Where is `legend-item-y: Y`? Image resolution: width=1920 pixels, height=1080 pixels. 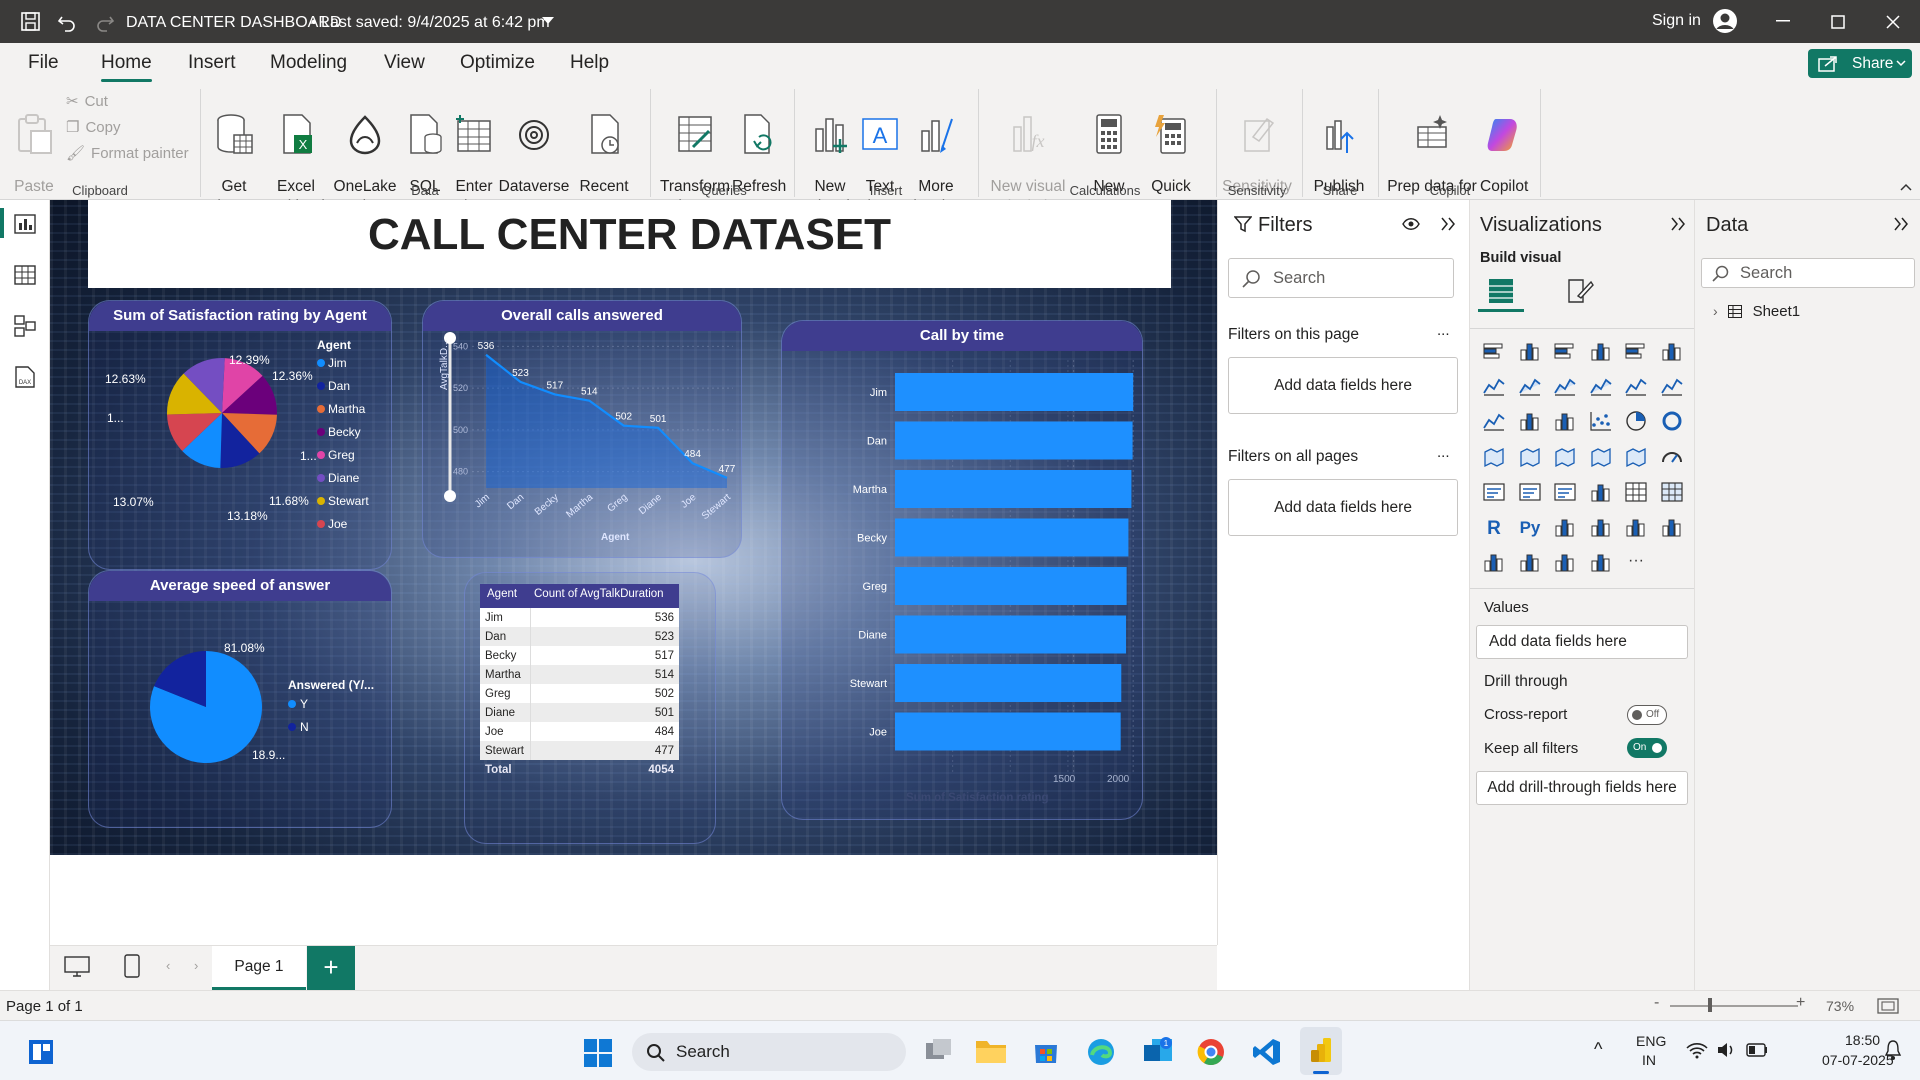 legend-item-y: Y is located at coordinates (298, 708).